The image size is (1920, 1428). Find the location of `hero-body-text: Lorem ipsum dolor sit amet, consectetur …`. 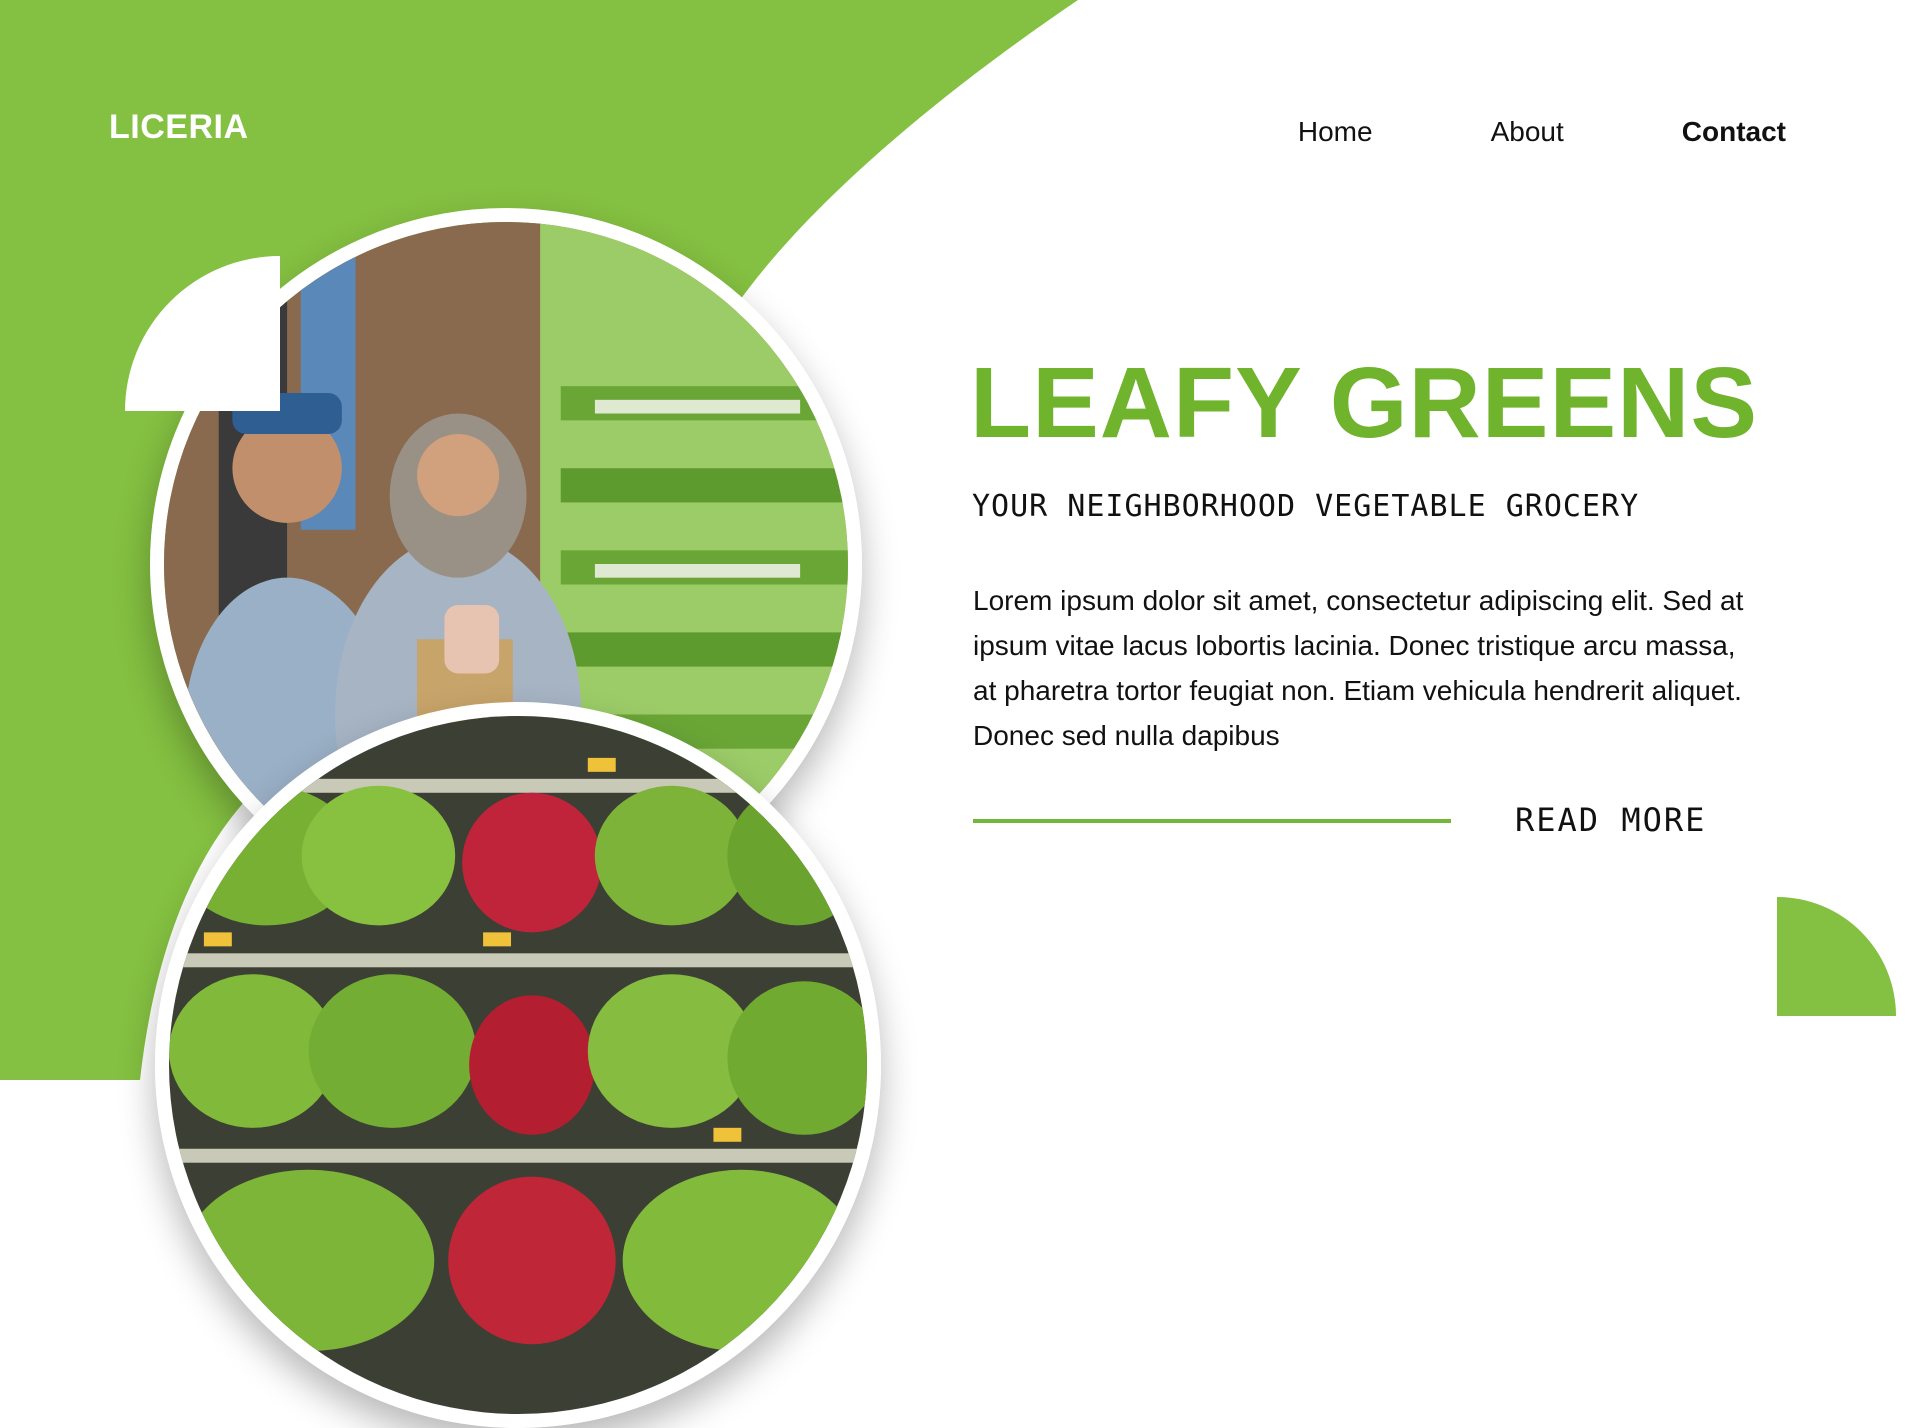

hero-body-text: Lorem ipsum dolor sit amet, consectetur … is located at coordinates (1358, 668).